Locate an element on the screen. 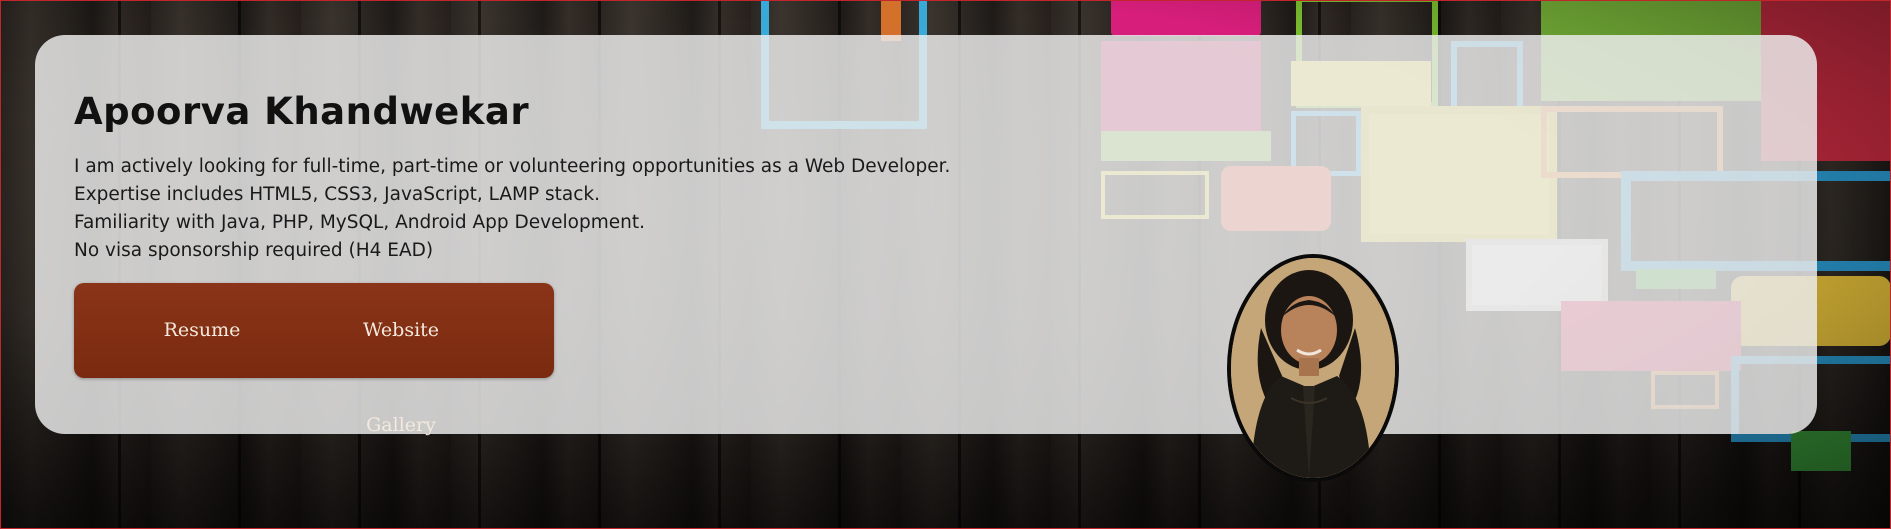 This screenshot has width=1891, height=529. profile-photo is located at coordinates (1313, 368).